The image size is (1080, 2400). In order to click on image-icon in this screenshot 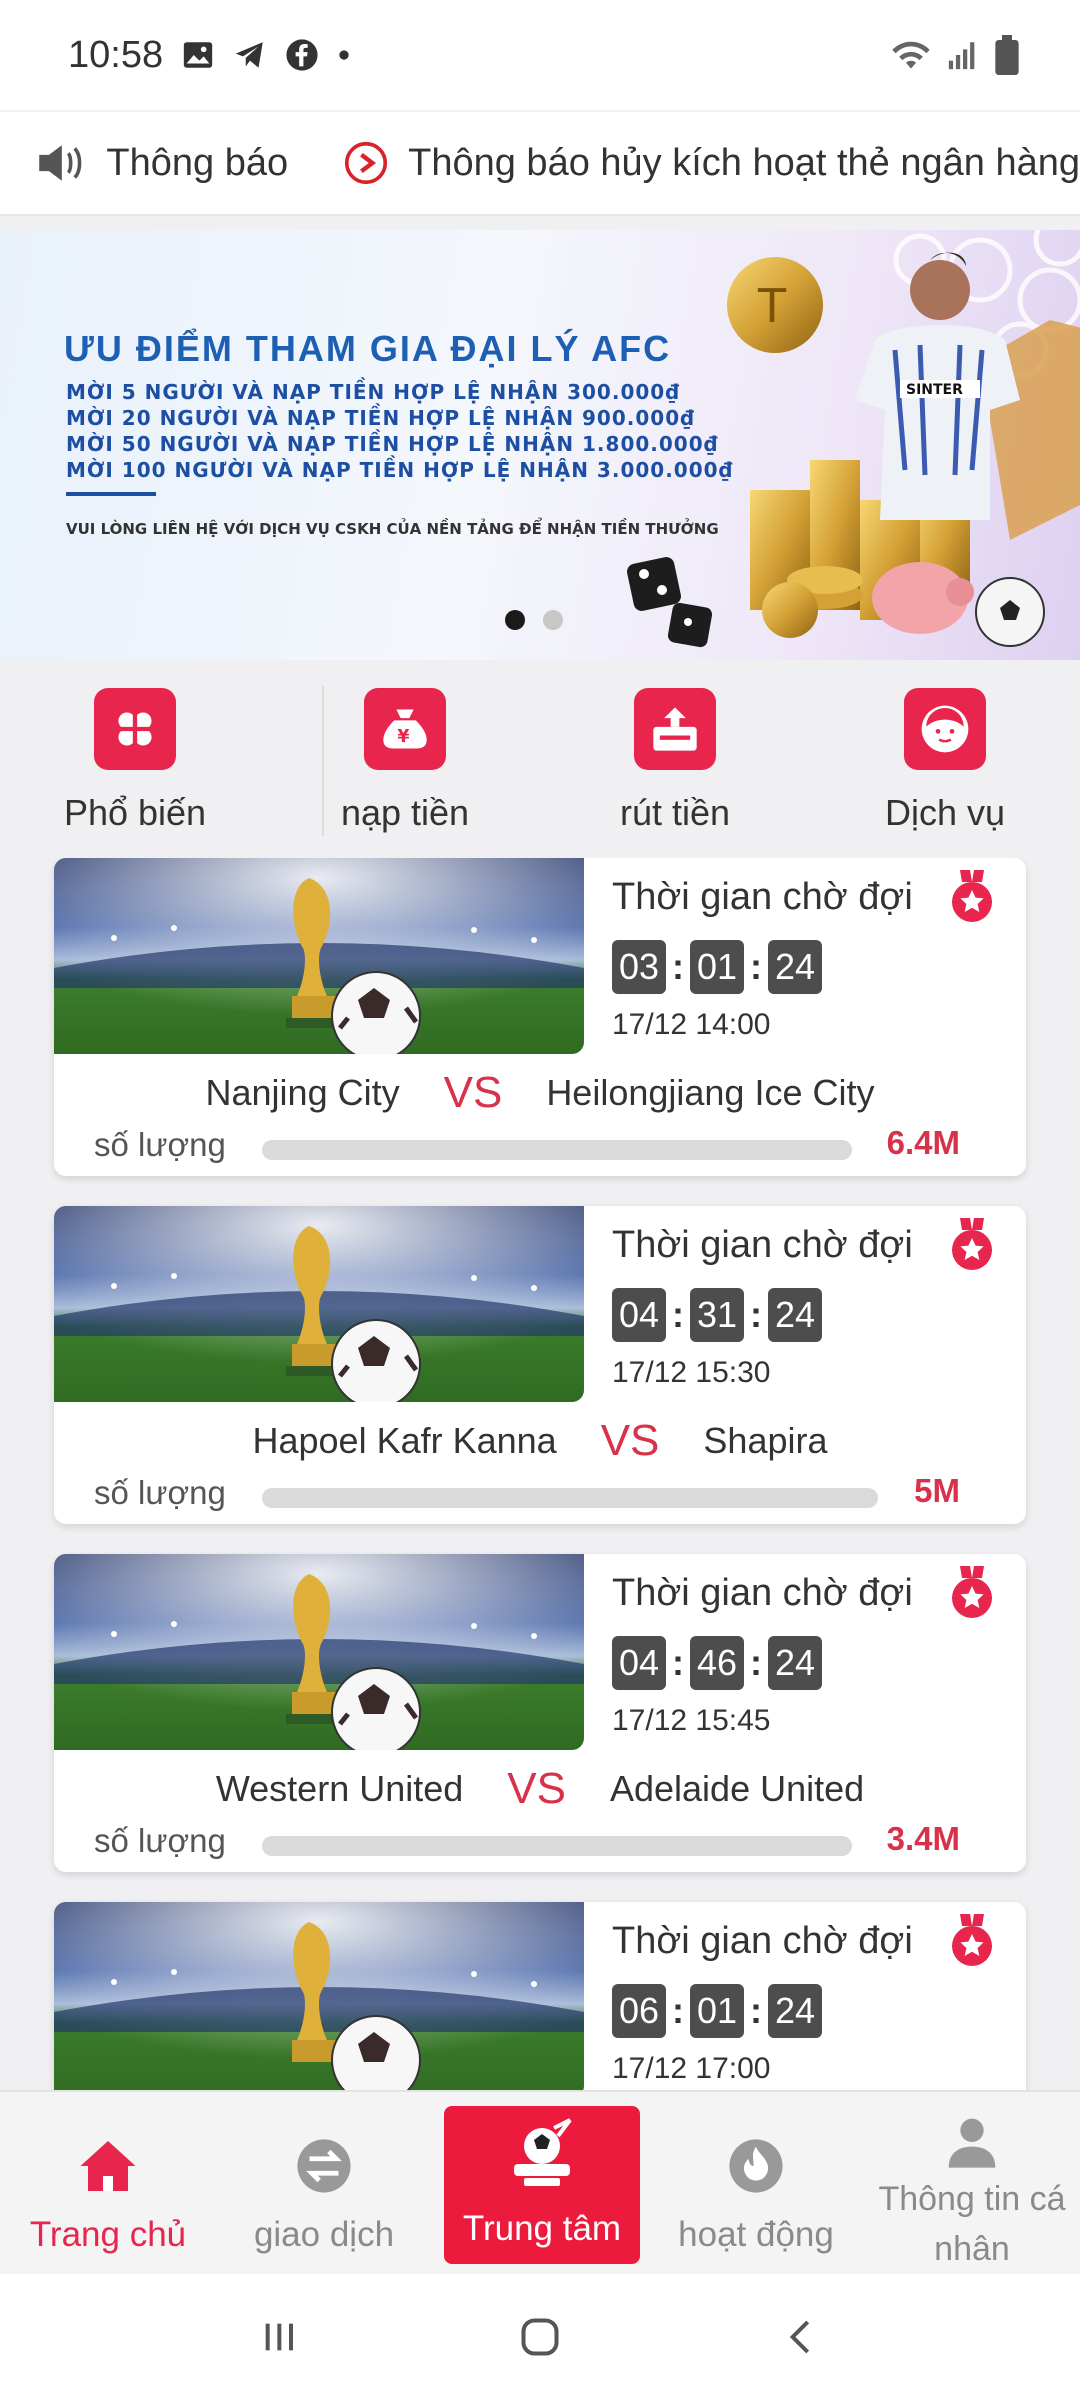, I will do `click(198, 55)`.